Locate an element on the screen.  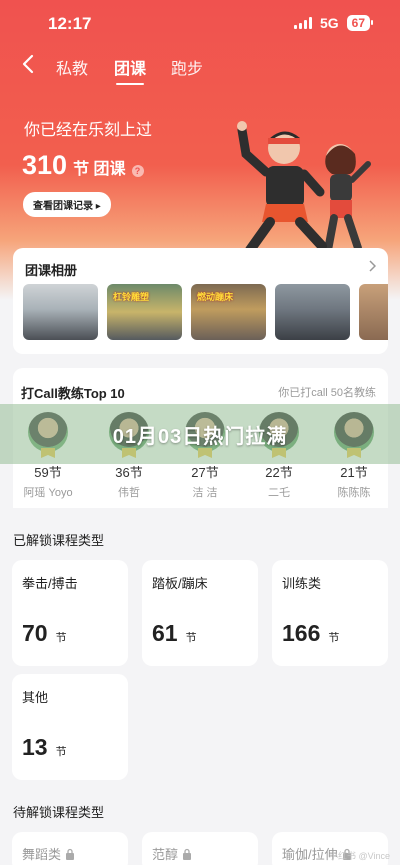
locked-section-title: 待解锁课程类型 is located at coordinates (59, 812).